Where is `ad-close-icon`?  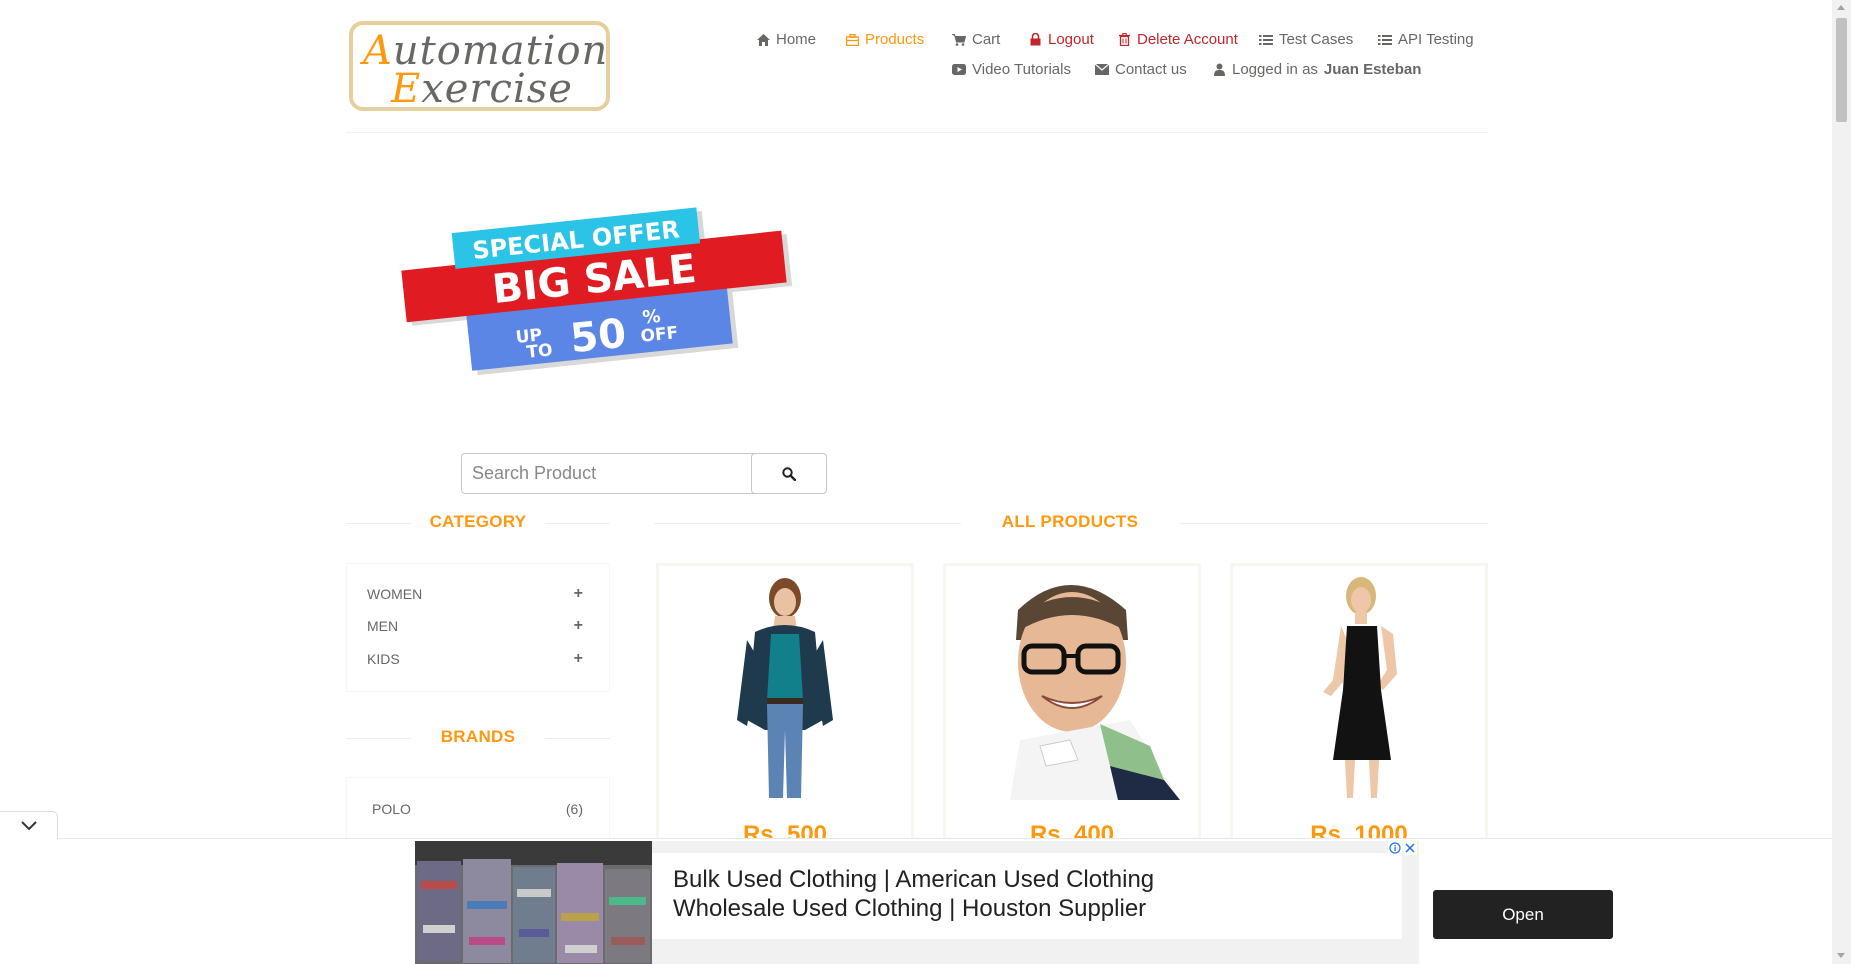
ad-close-icon is located at coordinates (1410, 848).